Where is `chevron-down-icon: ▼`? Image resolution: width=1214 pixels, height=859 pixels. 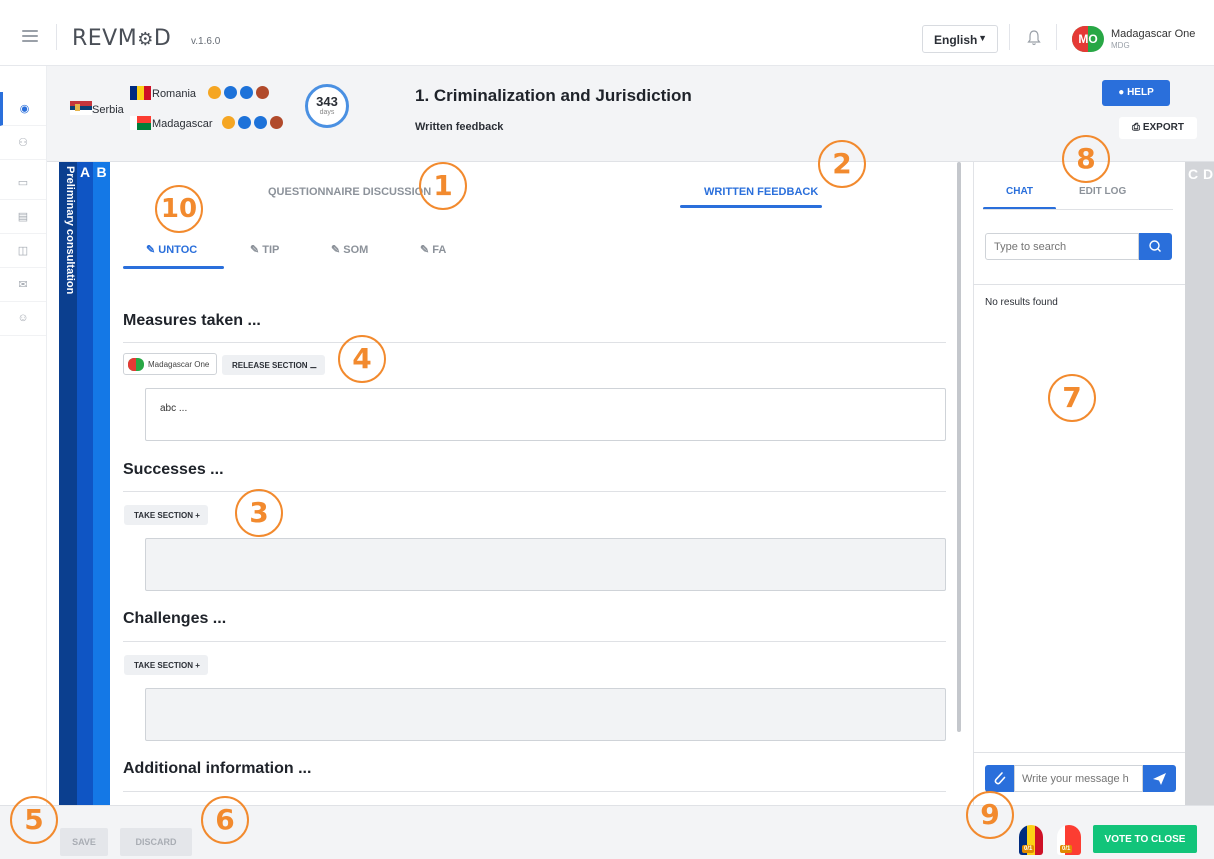 chevron-down-icon: ▼ is located at coordinates (982, 38).